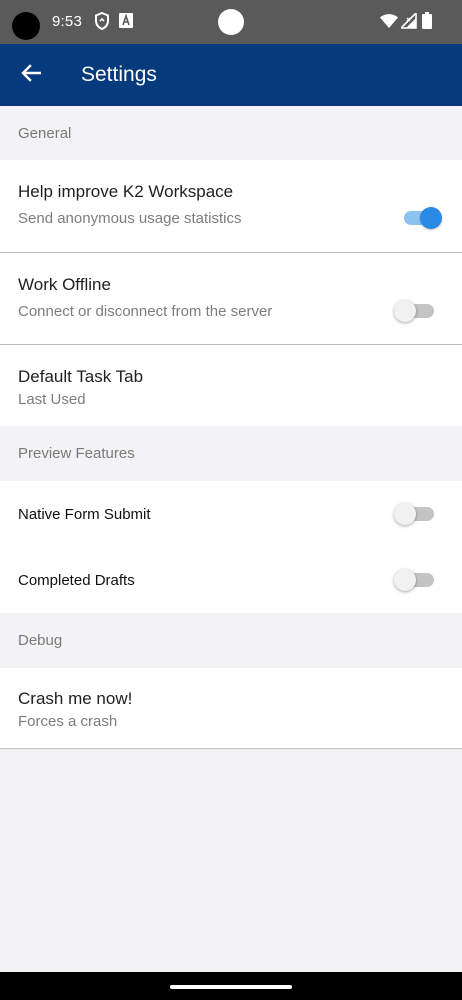 The image size is (462, 1000). Describe the element at coordinates (81, 376) in the screenshot. I see `setting-title: Default Task Tab` at that location.